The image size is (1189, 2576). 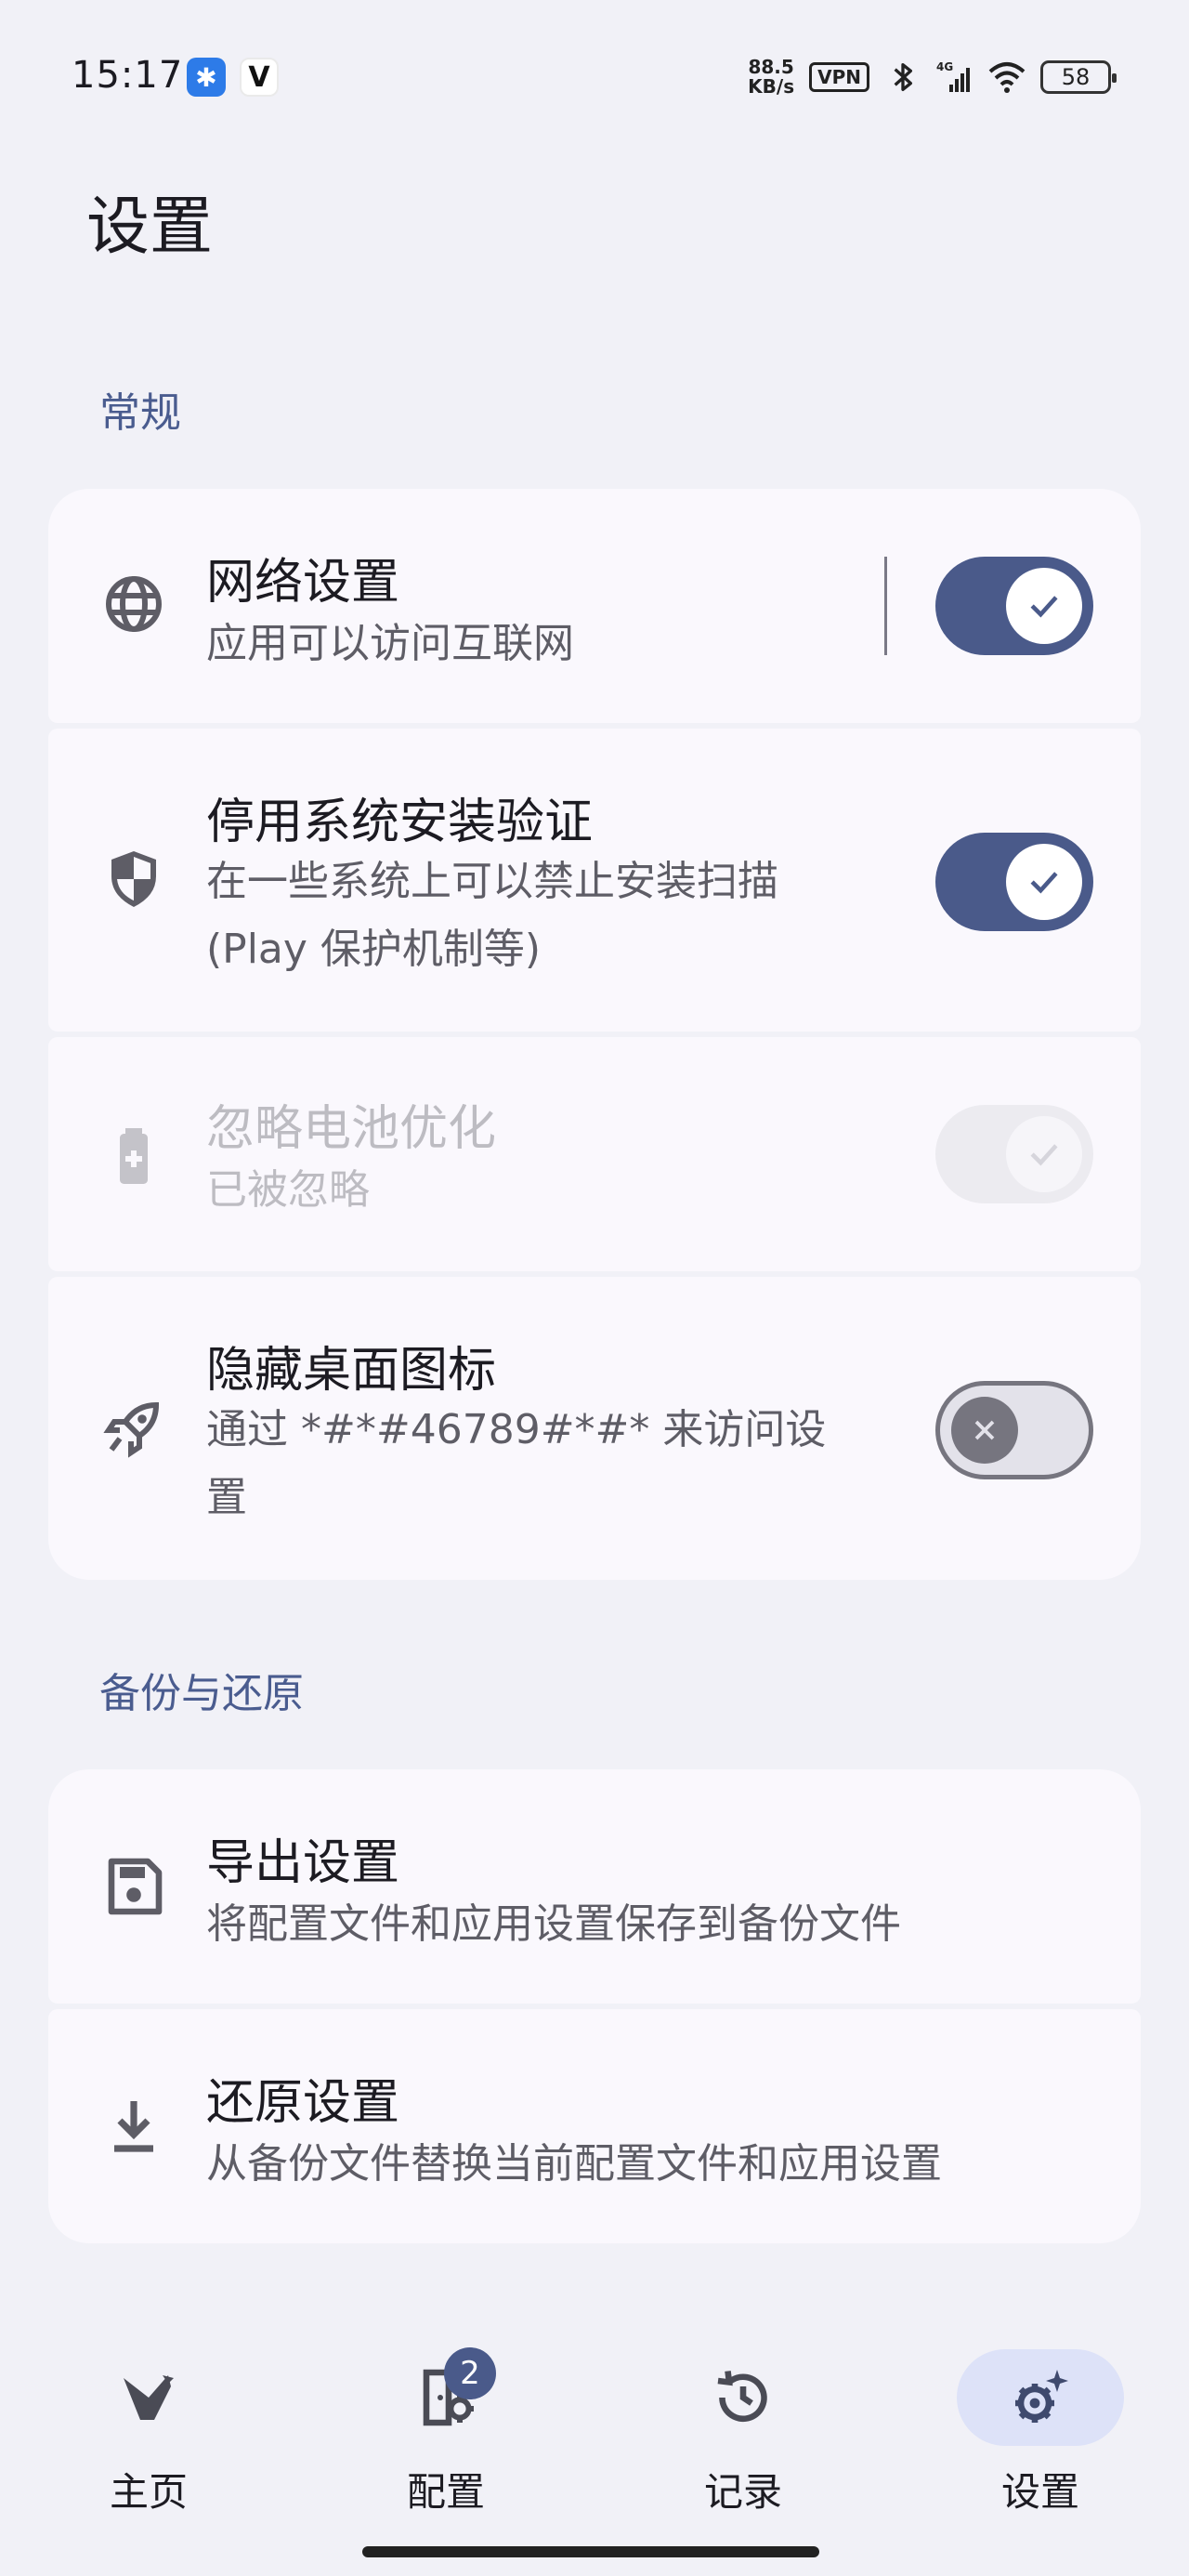 I want to click on setting-title: 还原设置, so click(x=303, y=2103).